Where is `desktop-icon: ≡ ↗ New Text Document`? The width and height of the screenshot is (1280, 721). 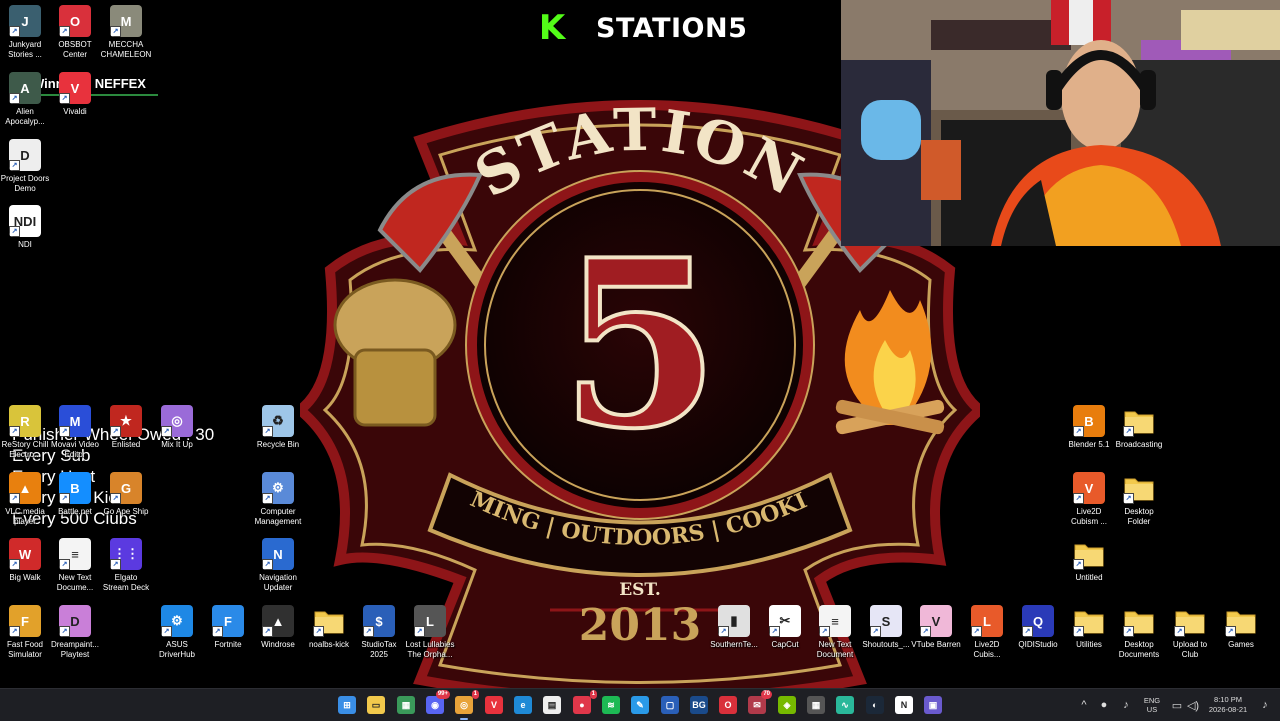 desktop-icon: ≡ ↗ New Text Document is located at coordinates (835, 632).